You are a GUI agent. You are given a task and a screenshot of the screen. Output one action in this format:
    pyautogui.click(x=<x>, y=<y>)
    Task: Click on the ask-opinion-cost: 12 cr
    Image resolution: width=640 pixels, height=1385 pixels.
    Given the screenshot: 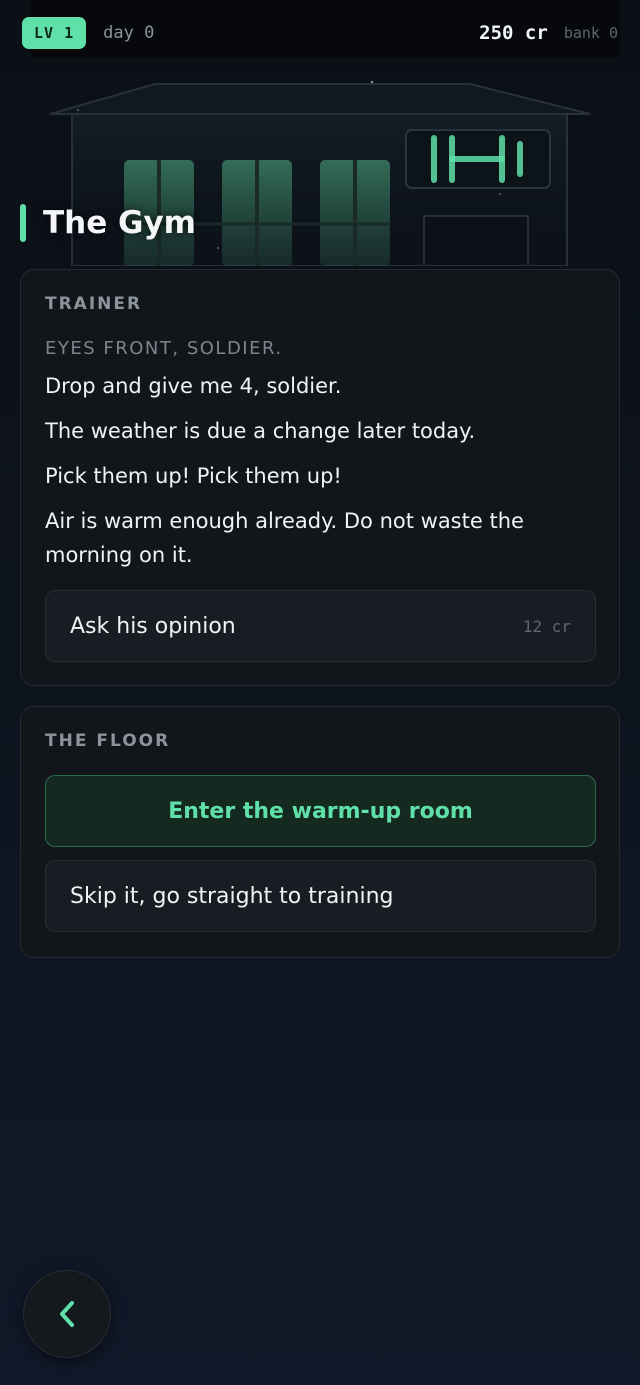 What is the action you would take?
    pyautogui.click(x=546, y=626)
    